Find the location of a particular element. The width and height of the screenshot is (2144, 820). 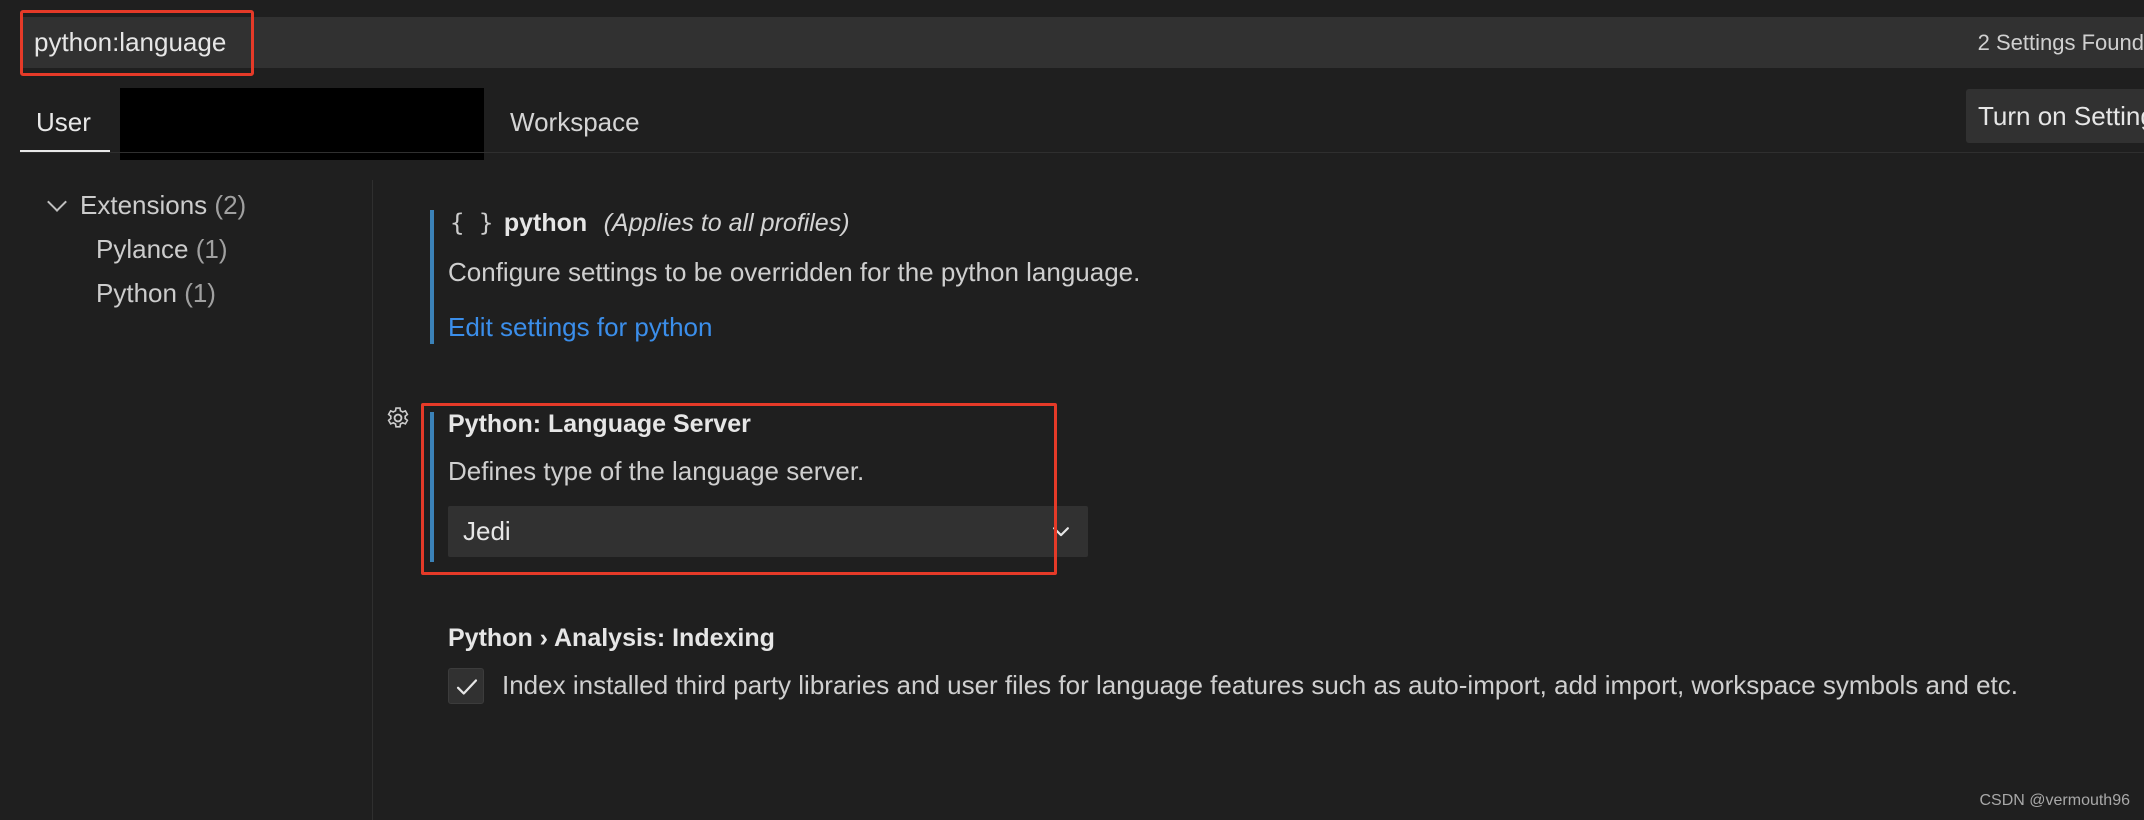

gear-icon is located at coordinates (398, 418).